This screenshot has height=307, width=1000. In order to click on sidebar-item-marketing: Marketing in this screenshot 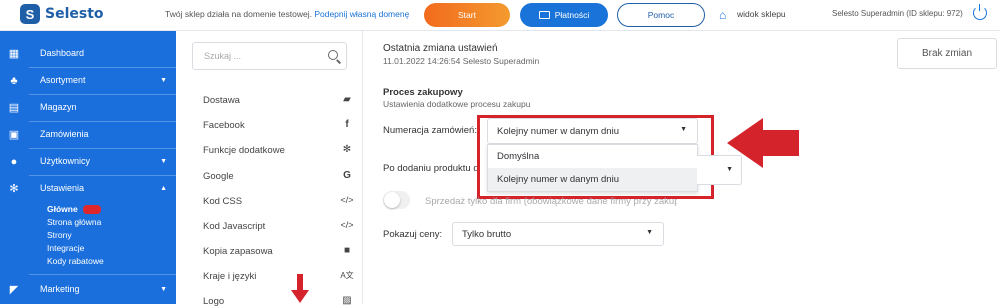, I will do `click(60, 289)`.